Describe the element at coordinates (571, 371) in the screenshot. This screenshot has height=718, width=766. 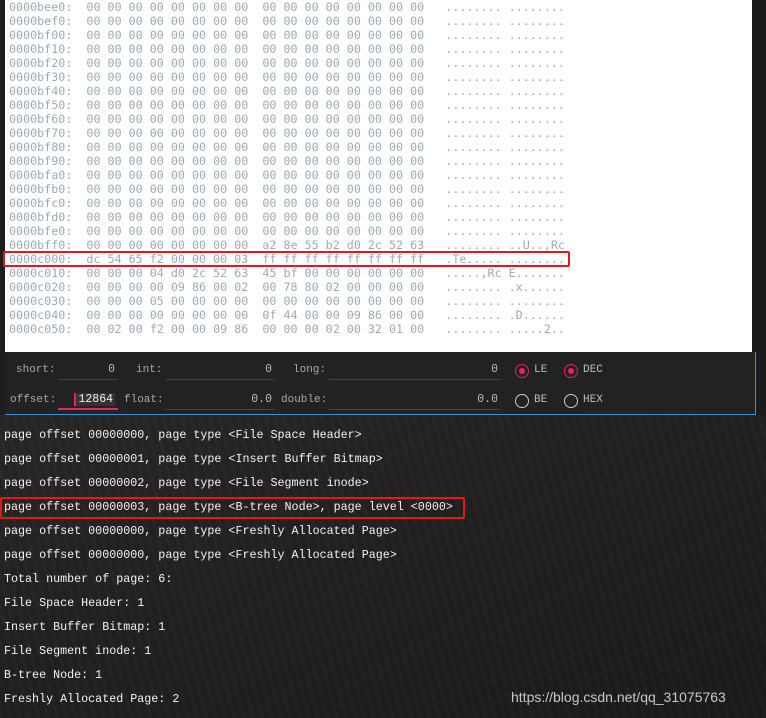
I see `dec-radio` at that location.